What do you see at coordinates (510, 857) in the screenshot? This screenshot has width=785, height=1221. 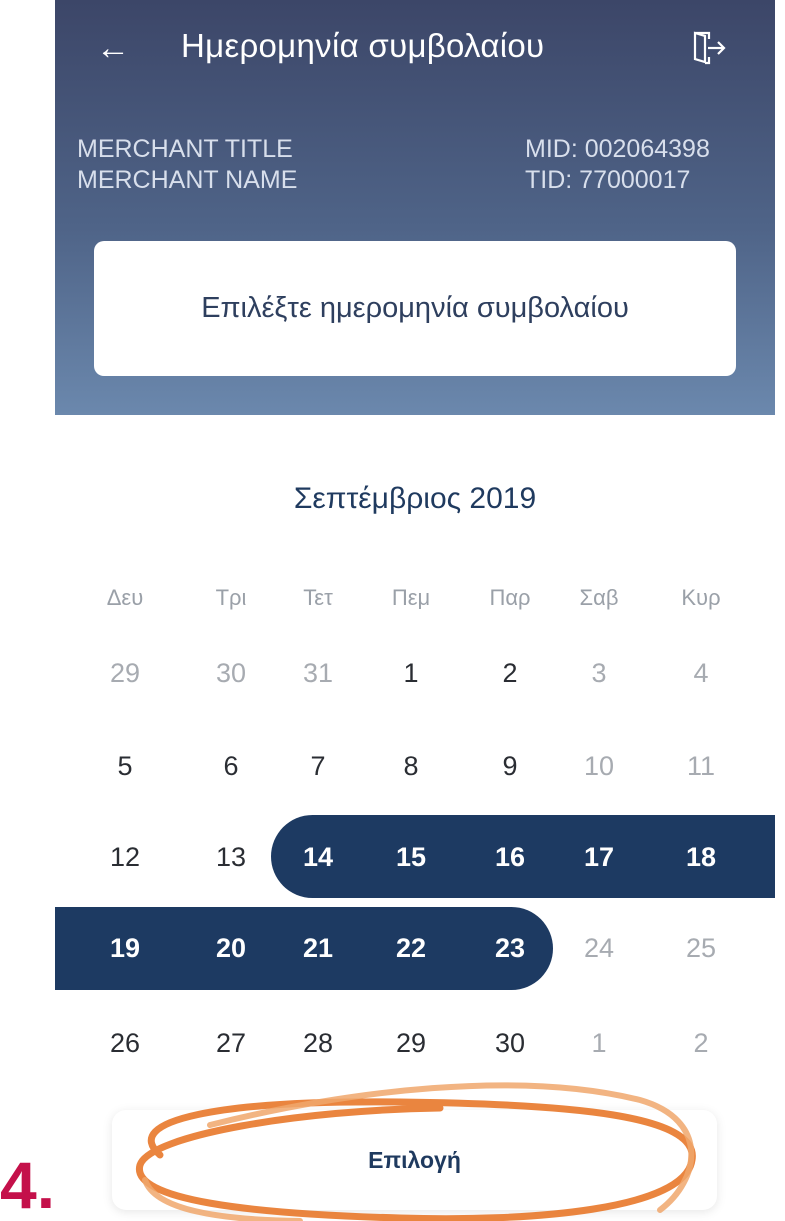 I see `calendar-day: 16` at bounding box center [510, 857].